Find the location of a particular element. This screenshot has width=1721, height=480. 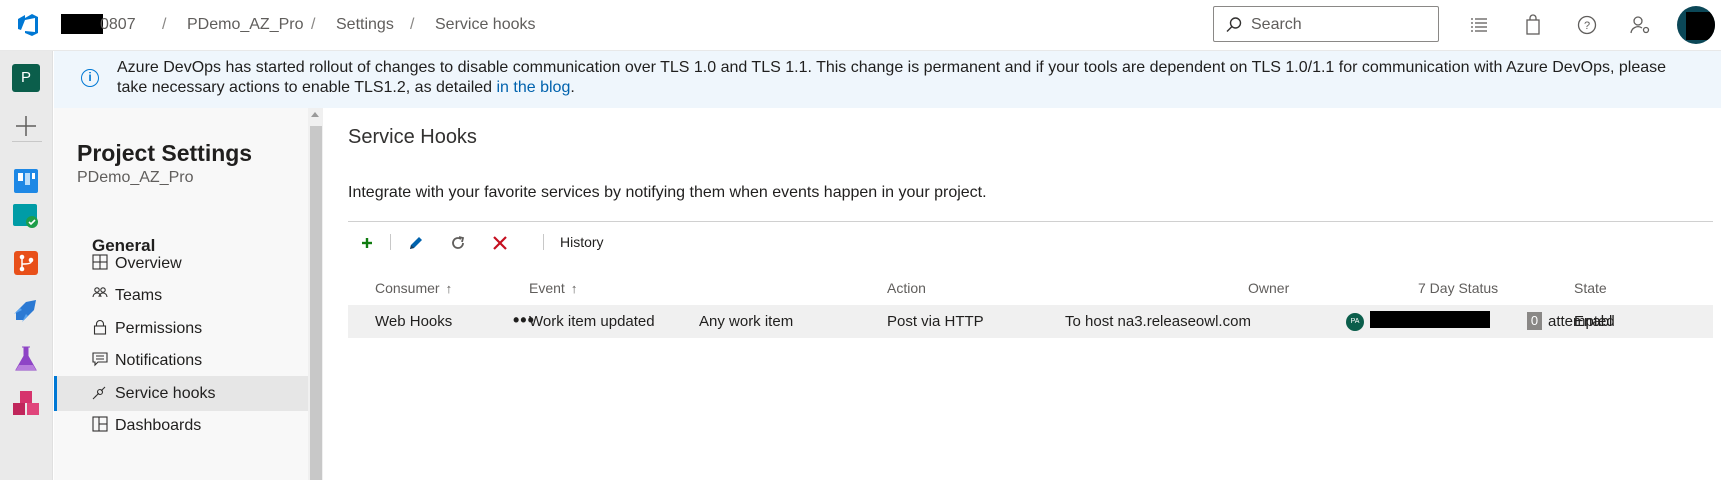

breadcrumb-project: PDemo_AZ_Pro is located at coordinates (245, 25).